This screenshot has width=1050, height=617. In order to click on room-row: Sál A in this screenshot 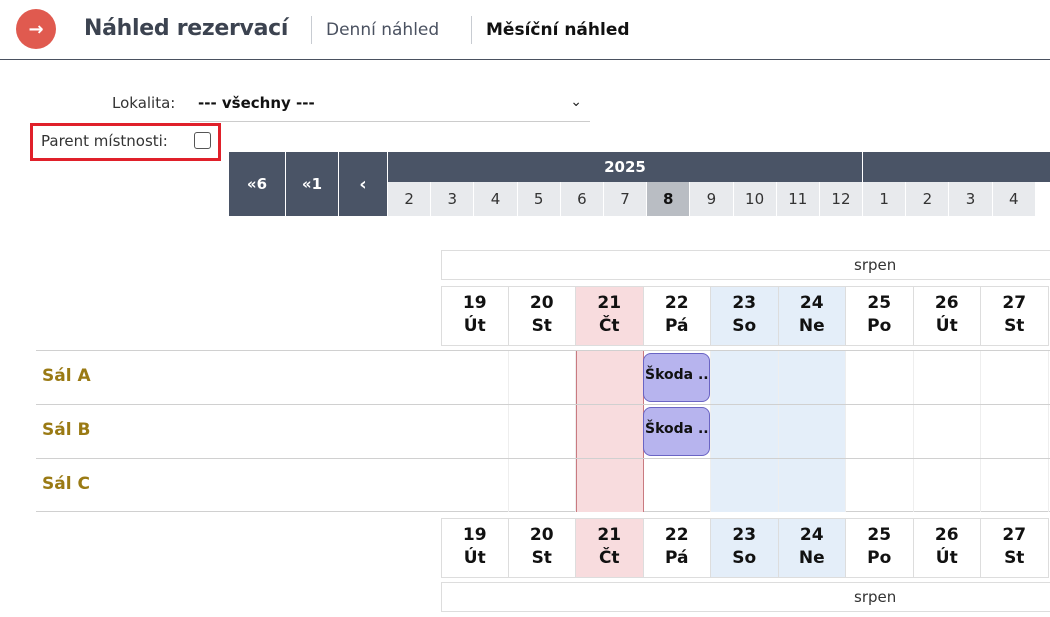, I will do `click(543, 377)`.